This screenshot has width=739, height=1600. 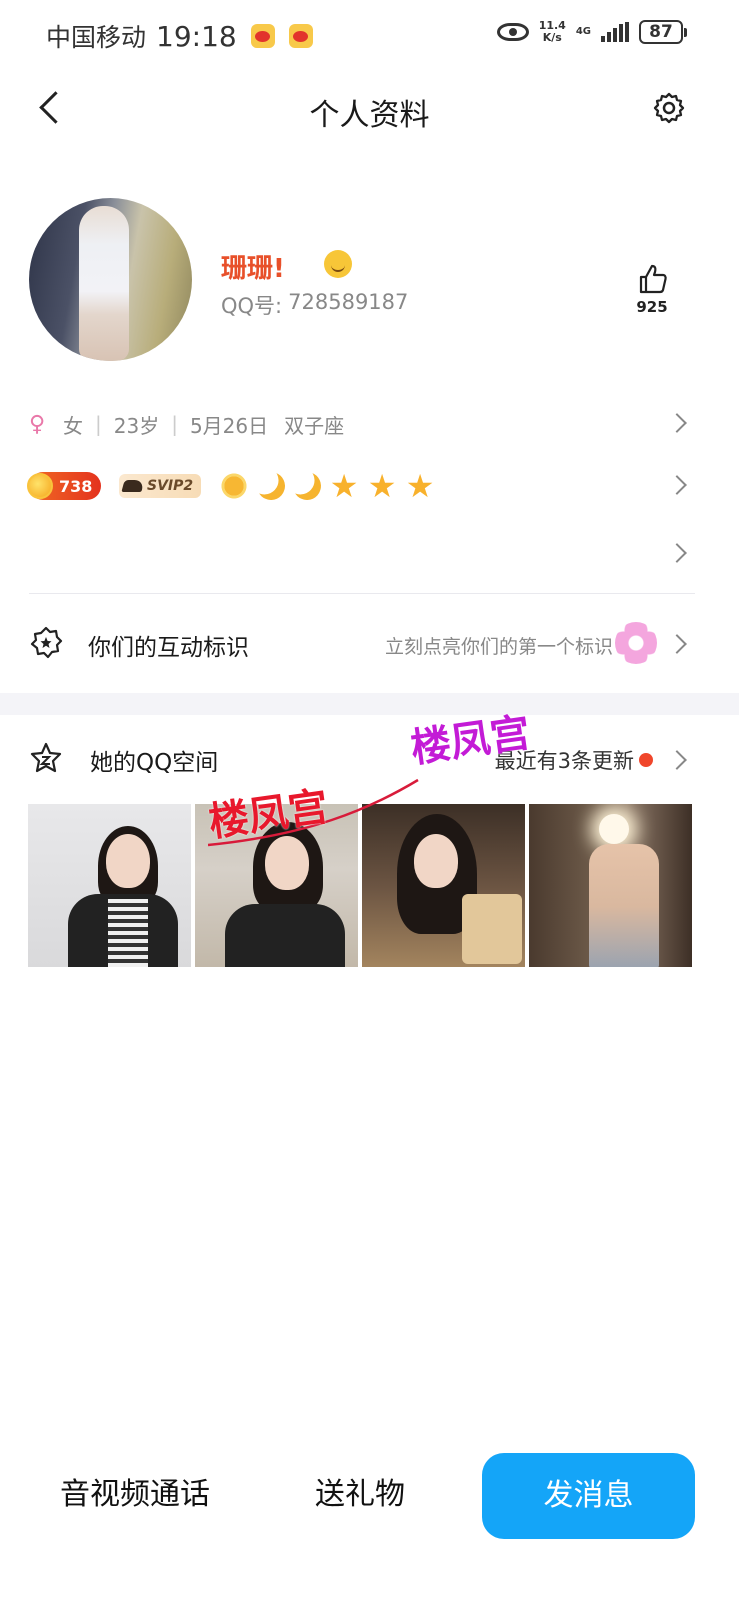 I want to click on smiley-icon, so click(x=338, y=264).